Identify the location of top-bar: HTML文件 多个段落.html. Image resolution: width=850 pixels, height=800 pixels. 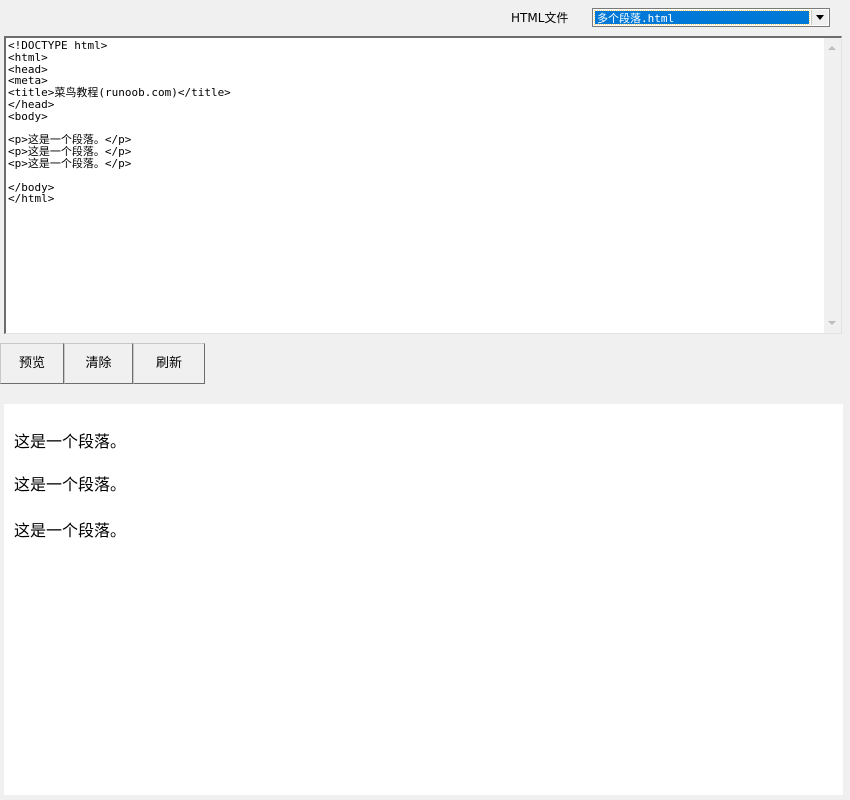
(425, 18).